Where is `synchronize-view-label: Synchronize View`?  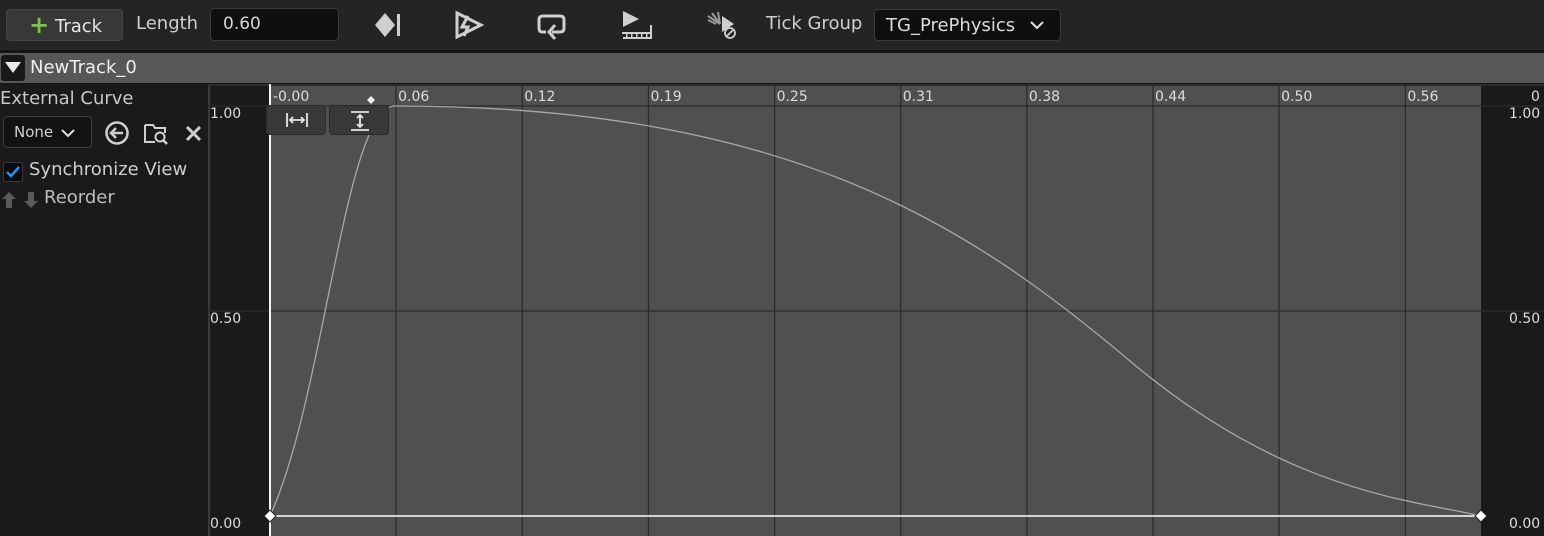 synchronize-view-label: Synchronize View is located at coordinates (108, 169).